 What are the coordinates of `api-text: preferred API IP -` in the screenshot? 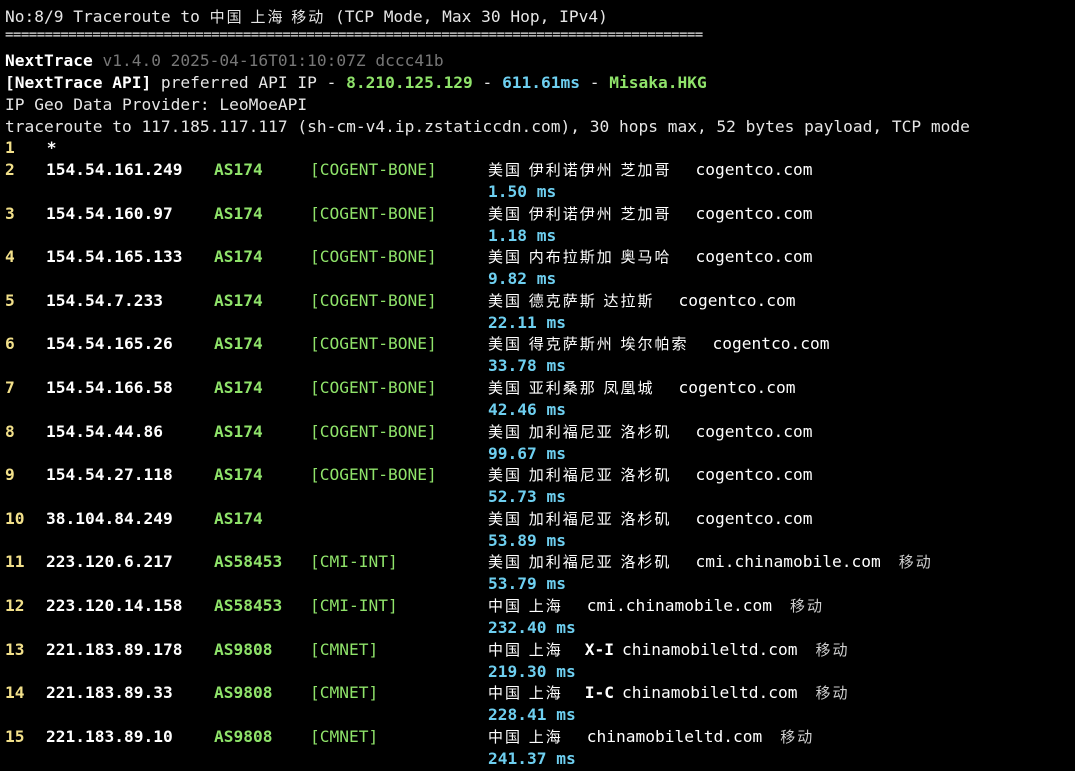 It's located at (249, 82).